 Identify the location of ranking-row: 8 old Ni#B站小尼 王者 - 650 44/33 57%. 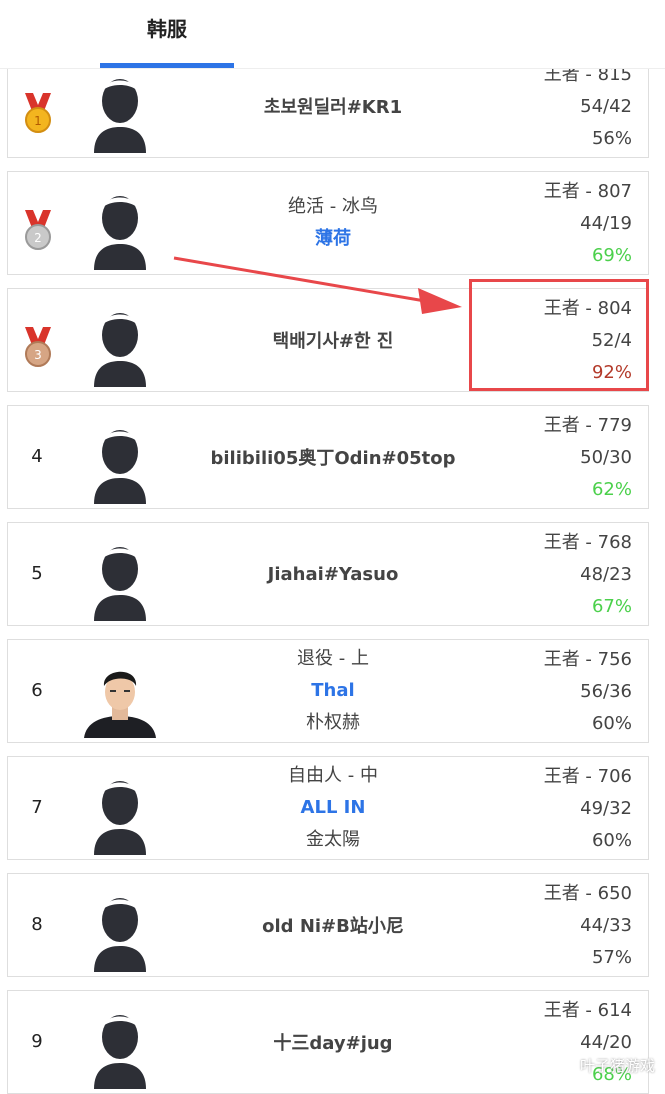
(328, 925).